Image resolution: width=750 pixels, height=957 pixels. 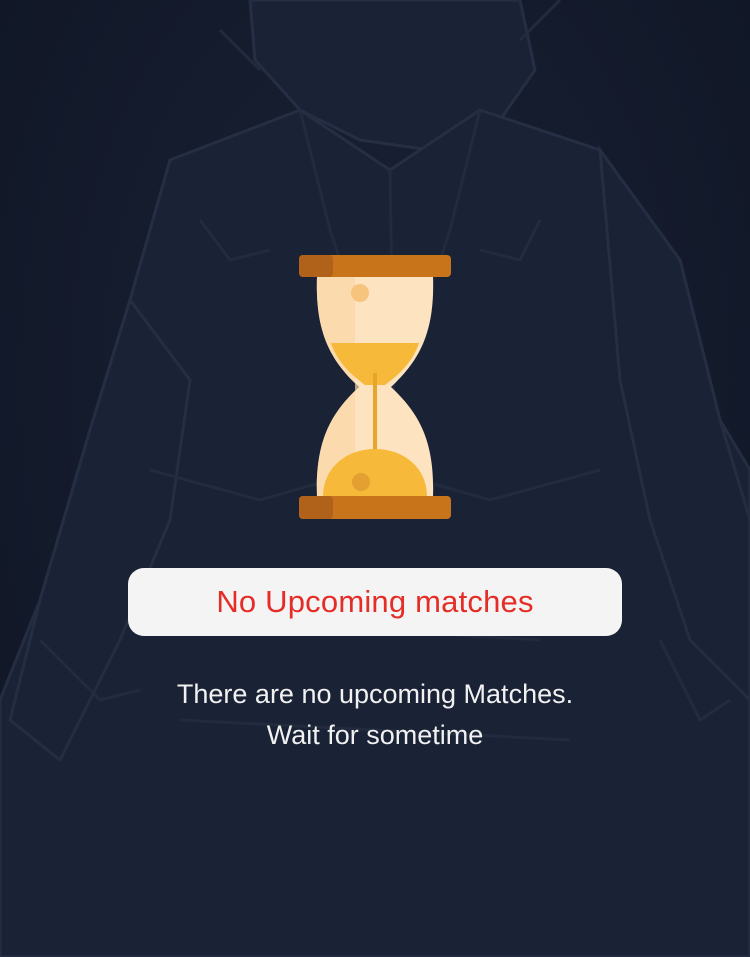 I want to click on no-matches-title-pill: No Upcoming matches, so click(x=375, y=602).